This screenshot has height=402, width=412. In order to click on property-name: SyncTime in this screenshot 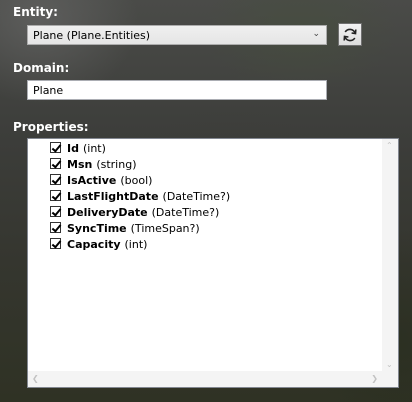, I will do `click(97, 228)`.